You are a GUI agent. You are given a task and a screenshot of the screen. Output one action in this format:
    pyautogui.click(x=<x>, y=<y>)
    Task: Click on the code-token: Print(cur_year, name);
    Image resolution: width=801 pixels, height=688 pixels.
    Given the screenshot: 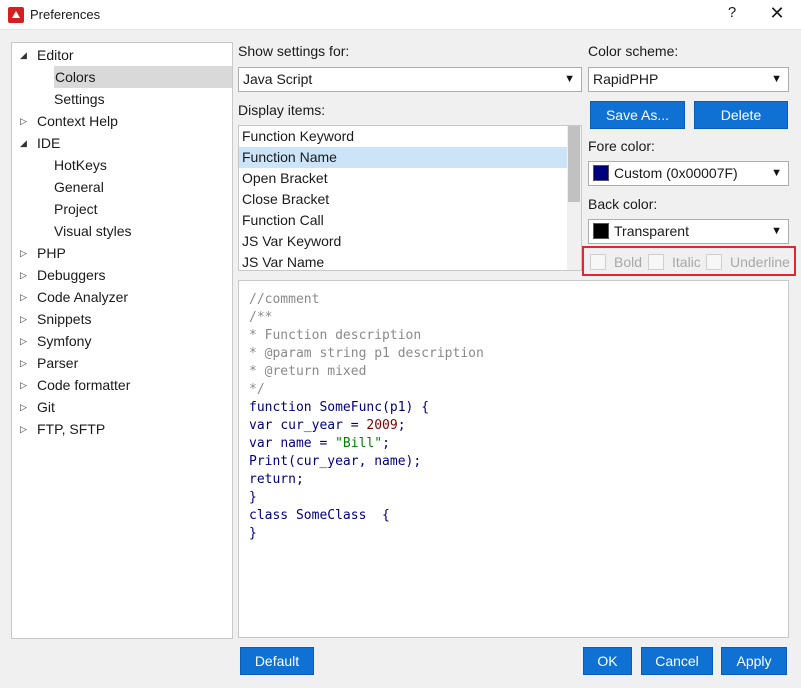 What is the action you would take?
    pyautogui.click(x=335, y=461)
    